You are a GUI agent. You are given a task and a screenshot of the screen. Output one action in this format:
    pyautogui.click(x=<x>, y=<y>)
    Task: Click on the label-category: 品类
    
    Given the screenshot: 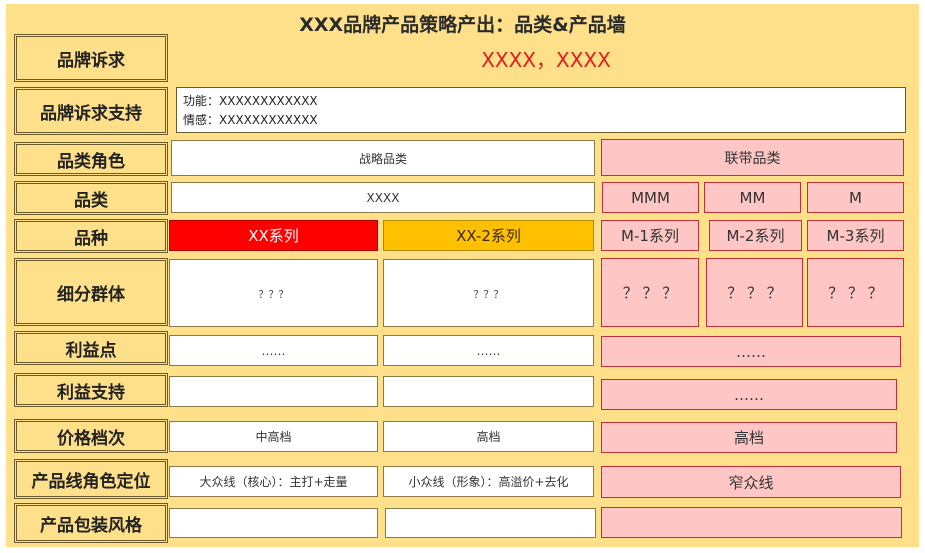 What is the action you would take?
    pyautogui.click(x=91, y=198)
    